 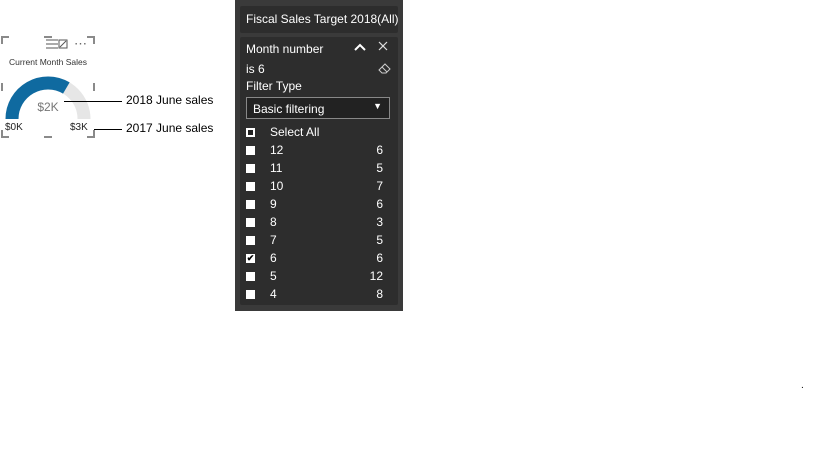 I want to click on focus-mode-icon, so click(x=56, y=44).